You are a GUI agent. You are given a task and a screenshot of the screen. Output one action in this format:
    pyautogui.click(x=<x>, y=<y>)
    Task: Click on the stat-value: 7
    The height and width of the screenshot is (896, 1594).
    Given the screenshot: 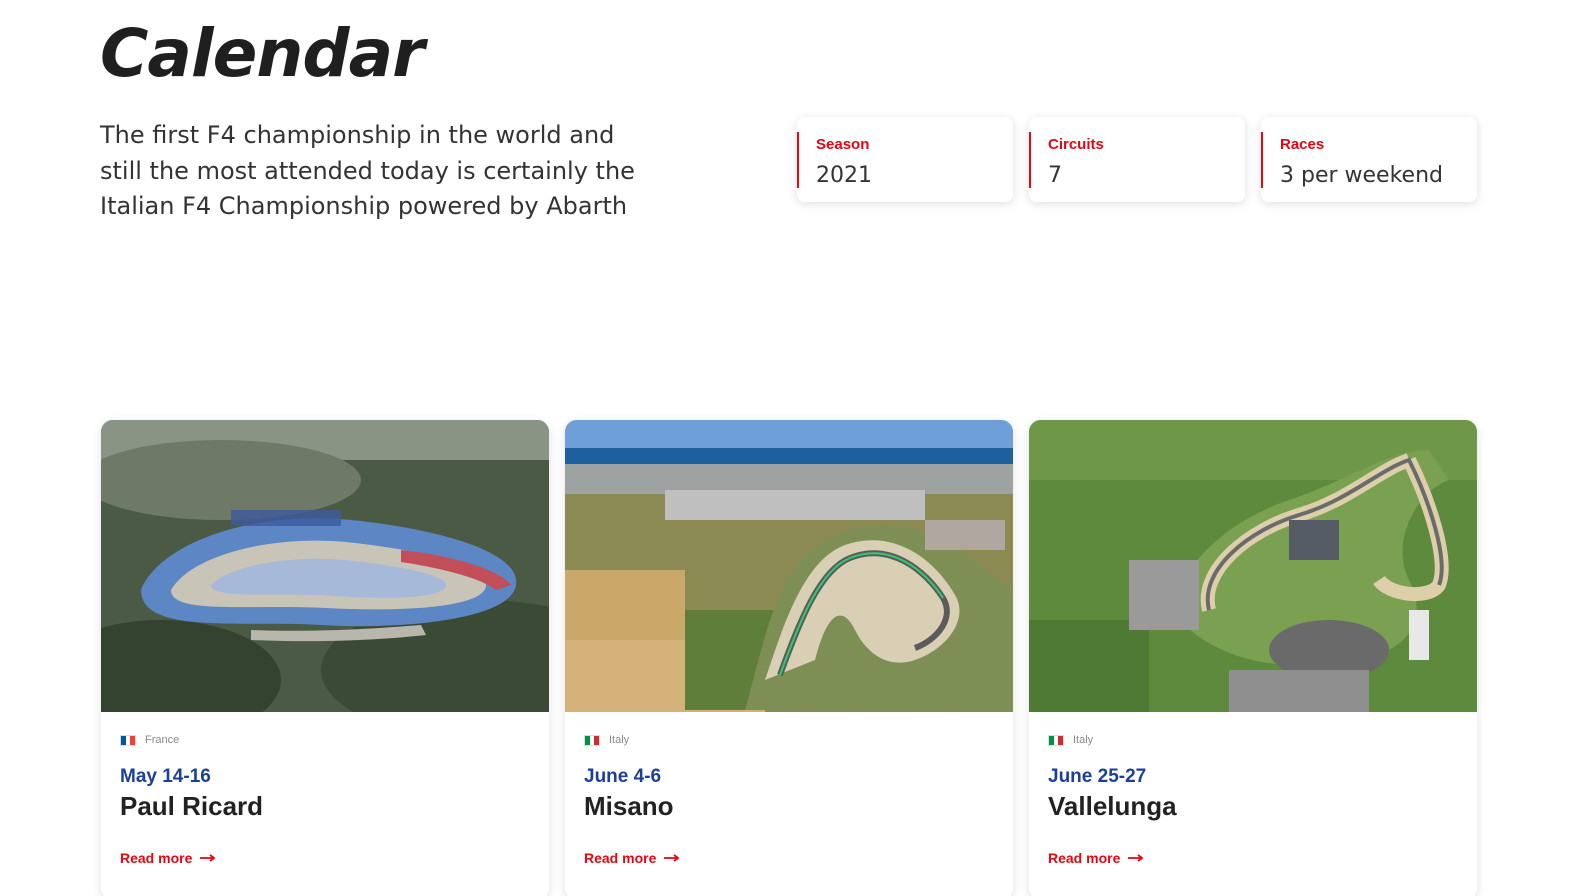 What is the action you would take?
    pyautogui.click(x=1055, y=175)
    